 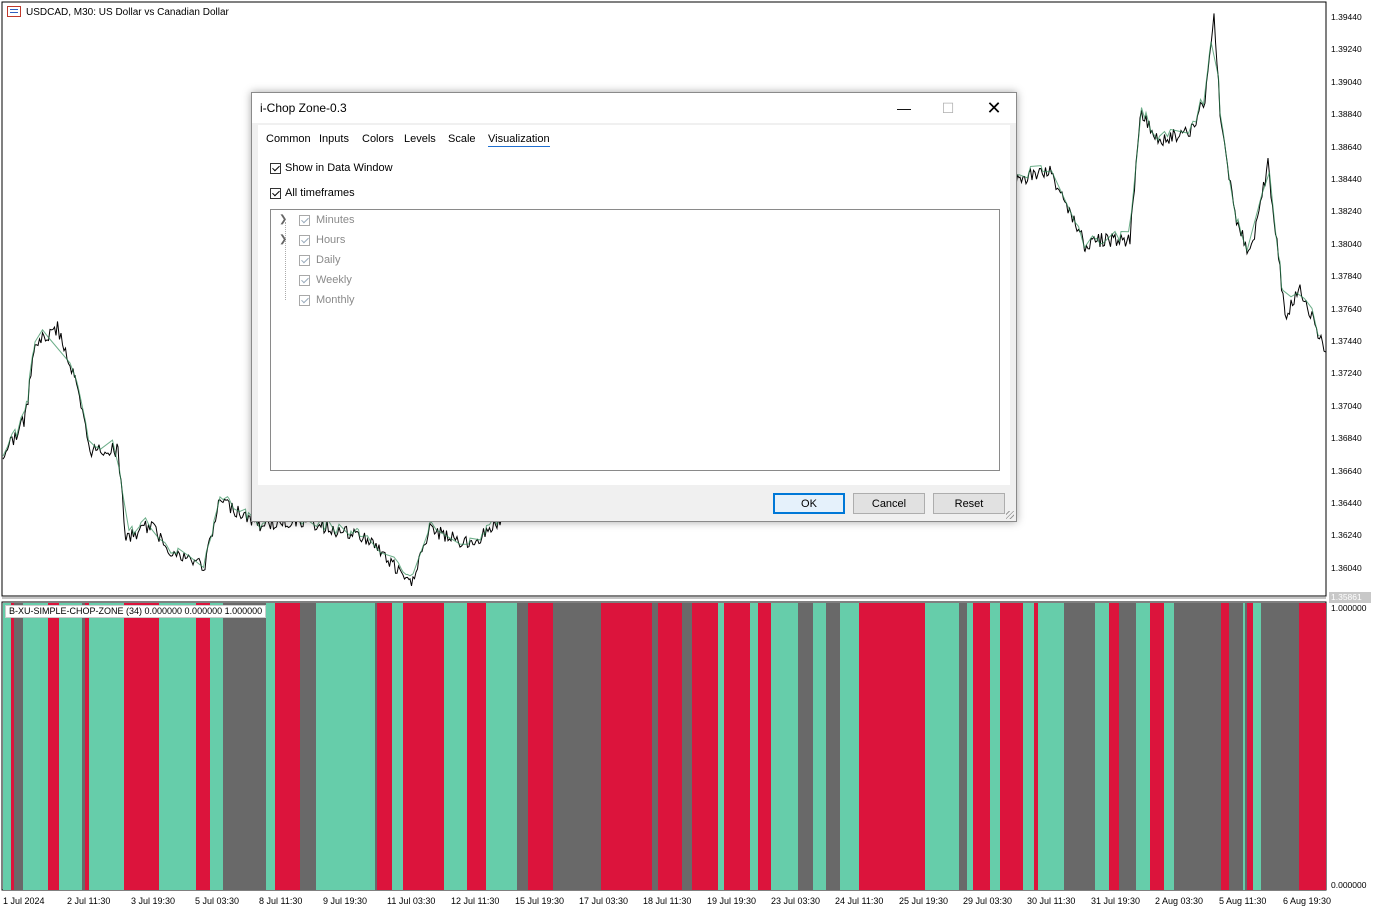 What do you see at coordinates (411, 901) in the screenshot?
I see `time-tick-label: 11 Jul 03:30` at bounding box center [411, 901].